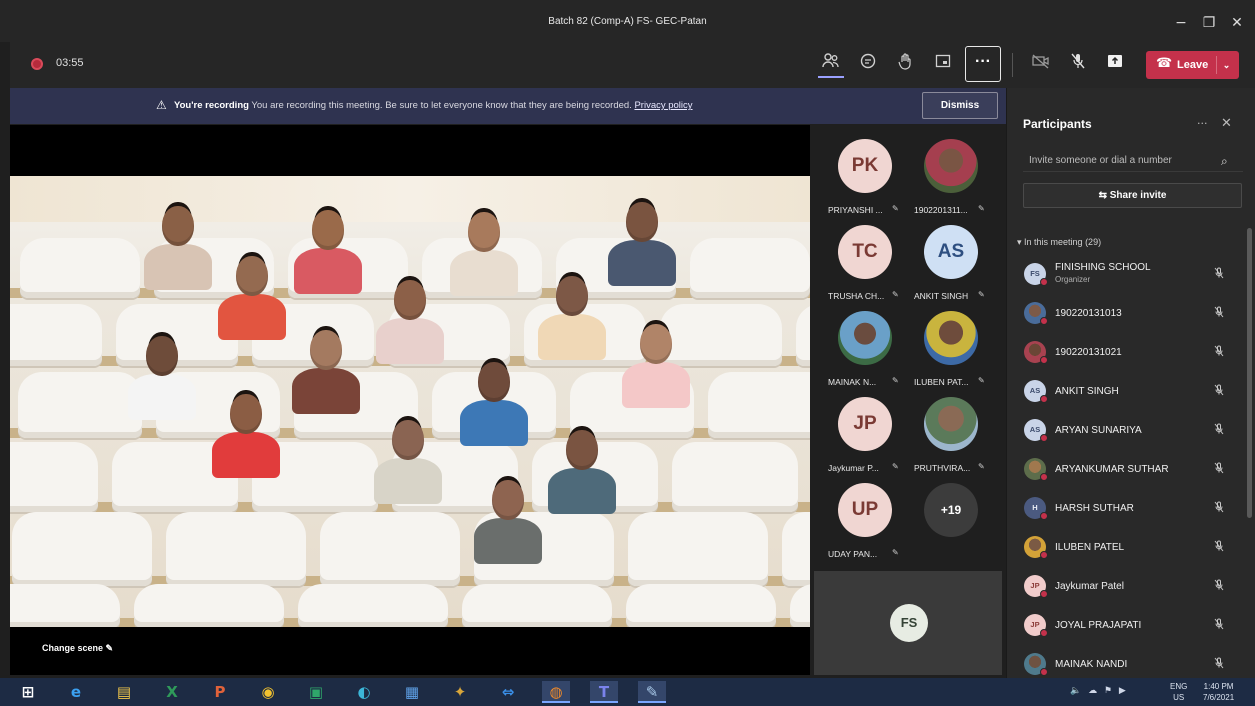 This screenshot has height=706, width=1255. What do you see at coordinates (172, 692) in the screenshot?
I see `excel-icon: X` at bounding box center [172, 692].